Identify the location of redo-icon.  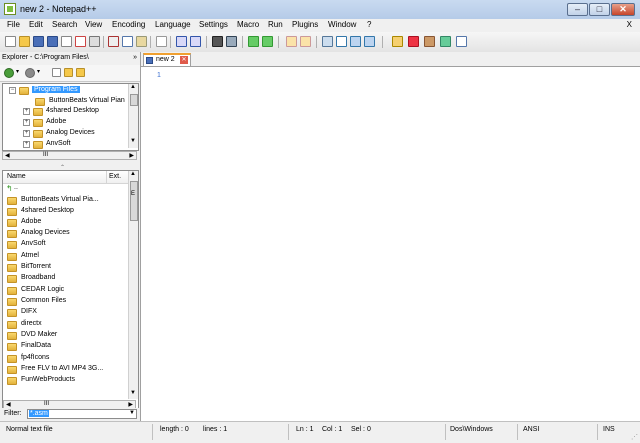
(195, 41).